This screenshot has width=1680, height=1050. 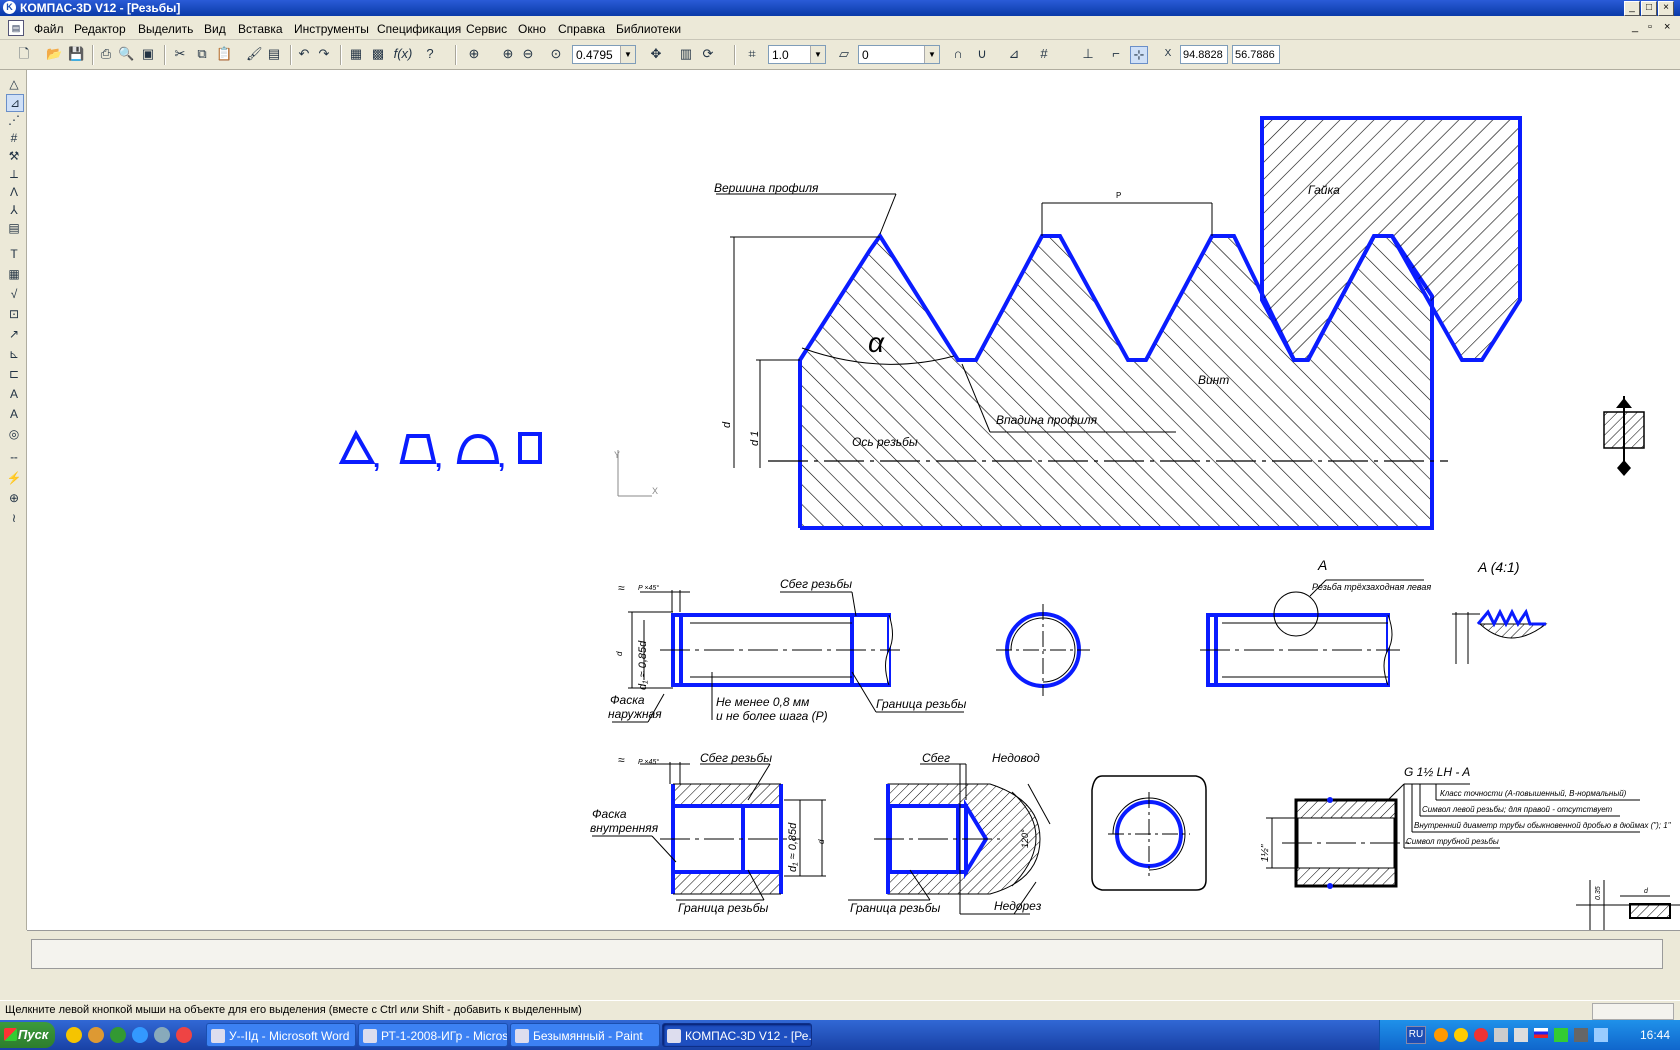 What do you see at coordinates (1601, 1035) in the screenshot?
I see `volume-icon` at bounding box center [1601, 1035].